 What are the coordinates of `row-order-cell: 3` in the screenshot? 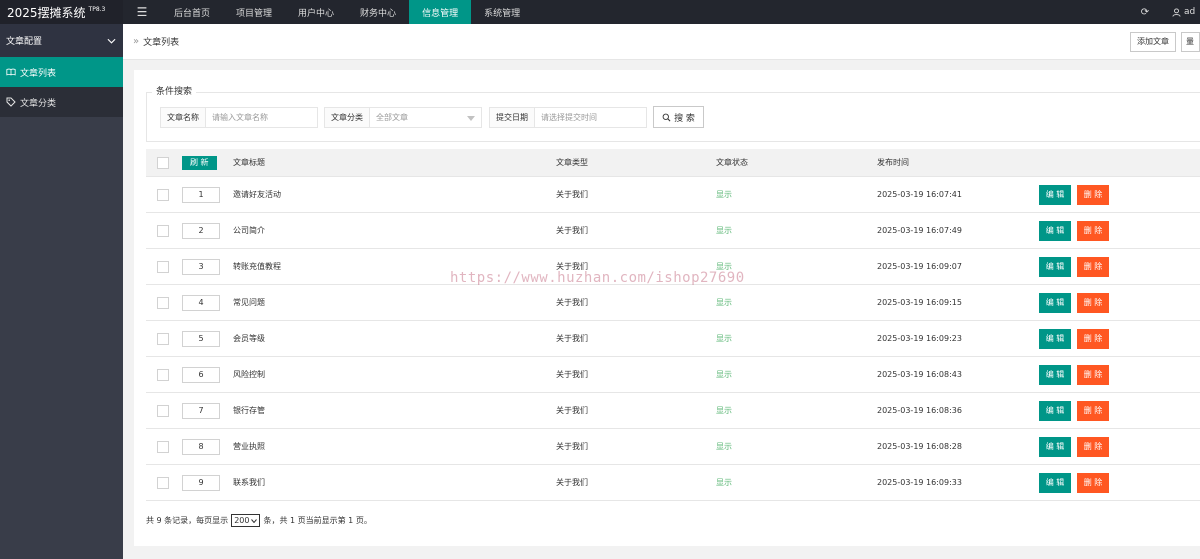 It's located at (201, 266).